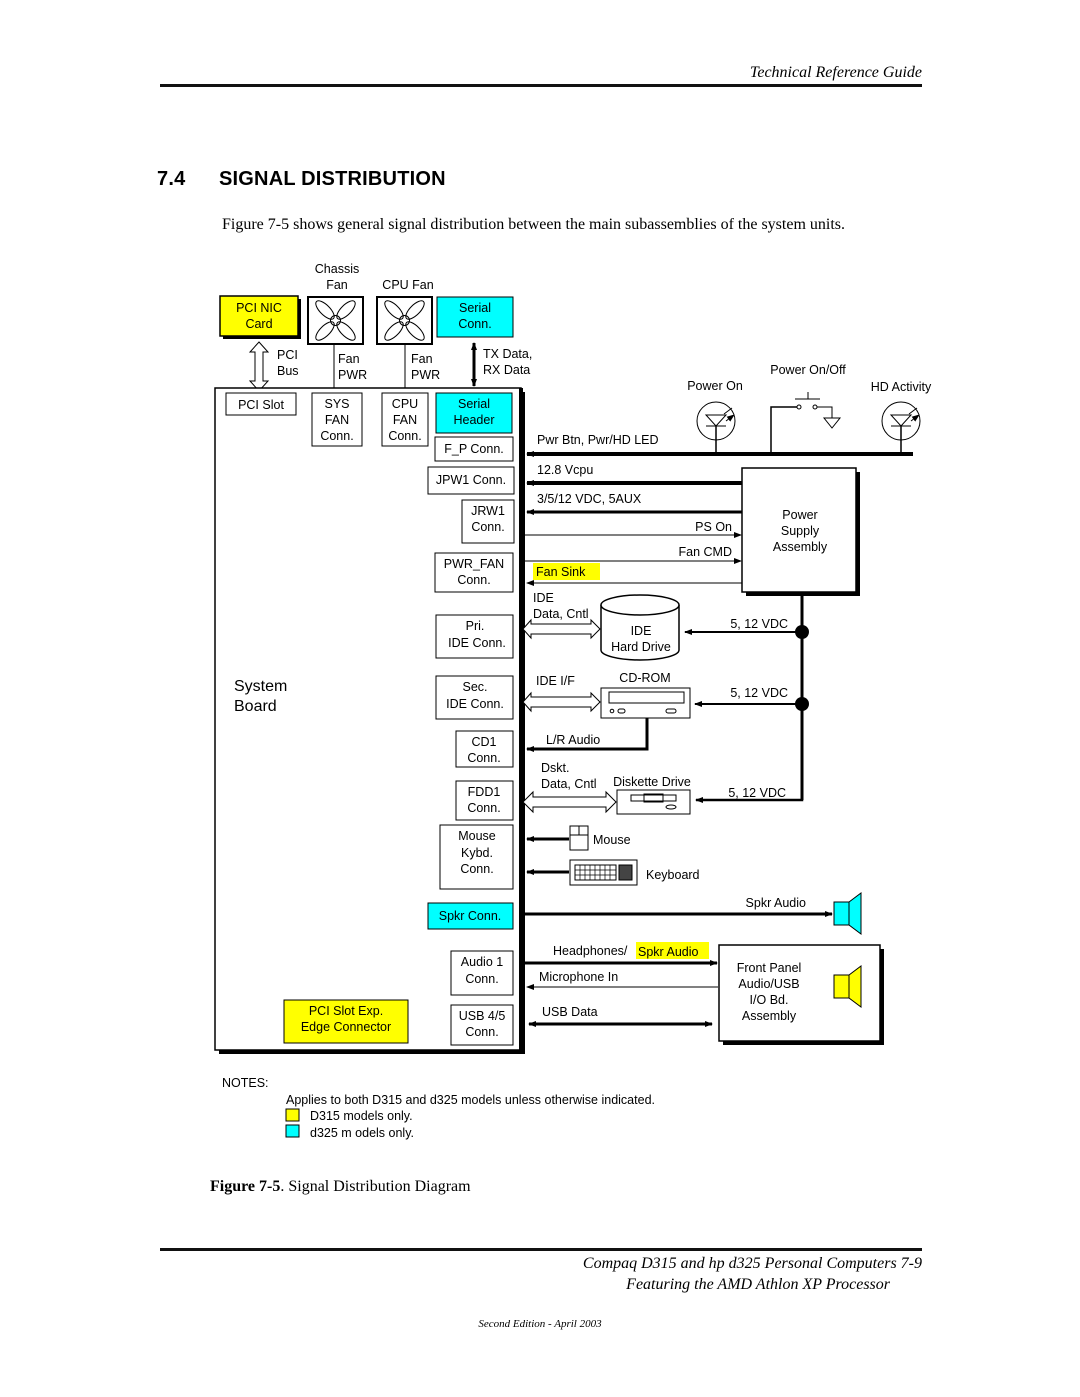  Describe the element at coordinates (808, 370) in the screenshot. I see `power-on-off-label: Power On/Off` at that location.